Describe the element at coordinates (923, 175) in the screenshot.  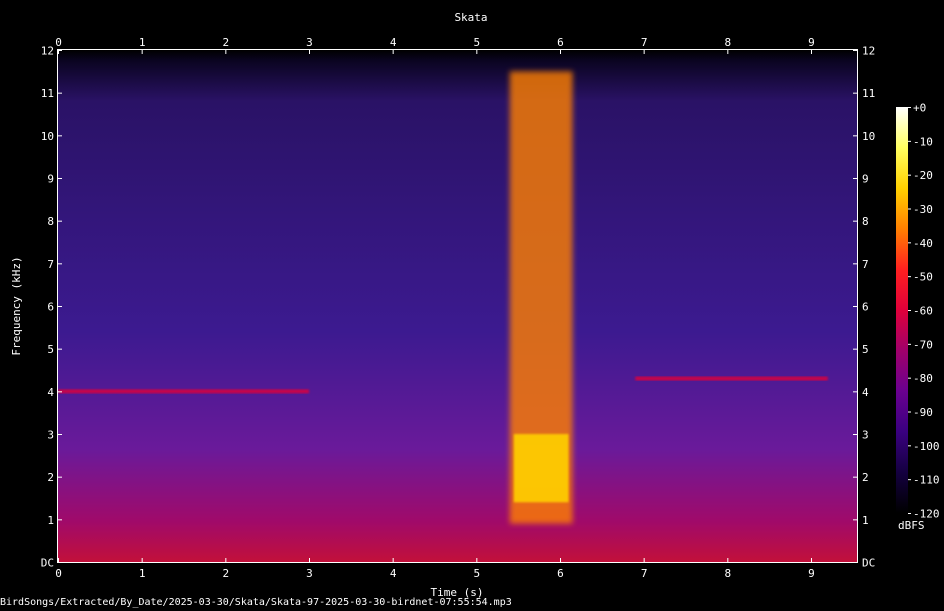
I see `colorbar-tick-label: -20` at that location.